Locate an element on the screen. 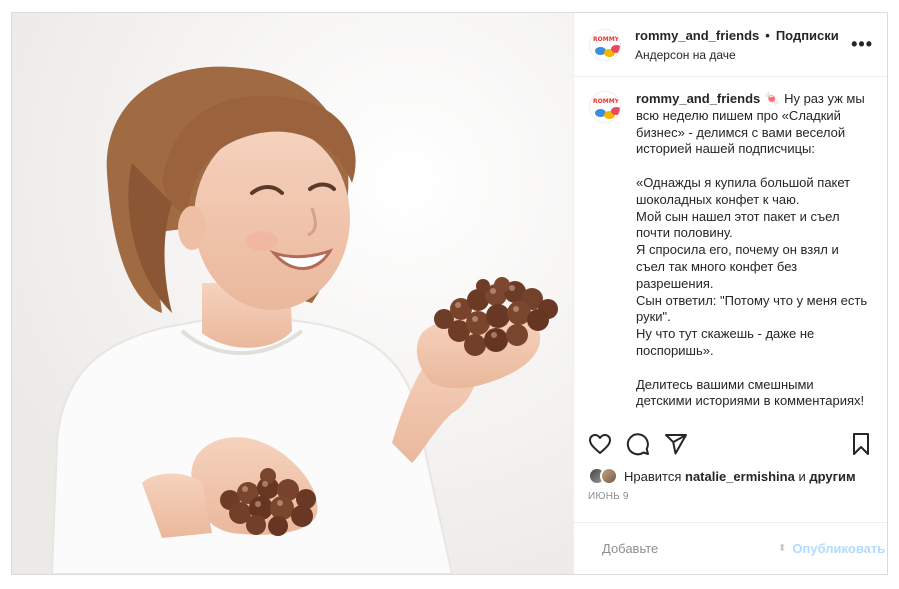  expand-arrows-icon: ⬍ is located at coordinates (782, 548).